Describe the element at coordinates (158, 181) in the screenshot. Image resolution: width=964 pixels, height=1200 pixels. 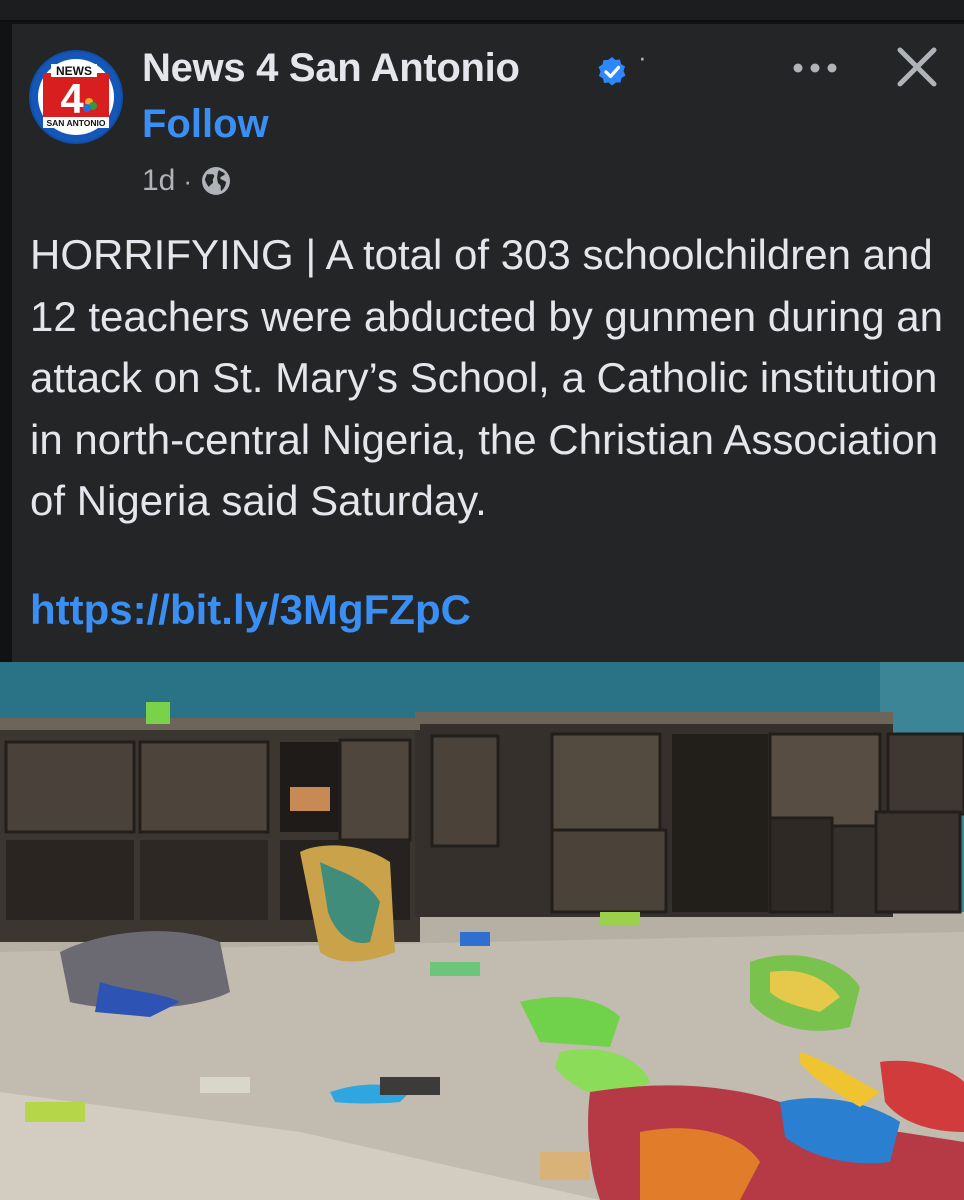
I see `post-time: 1d` at that location.